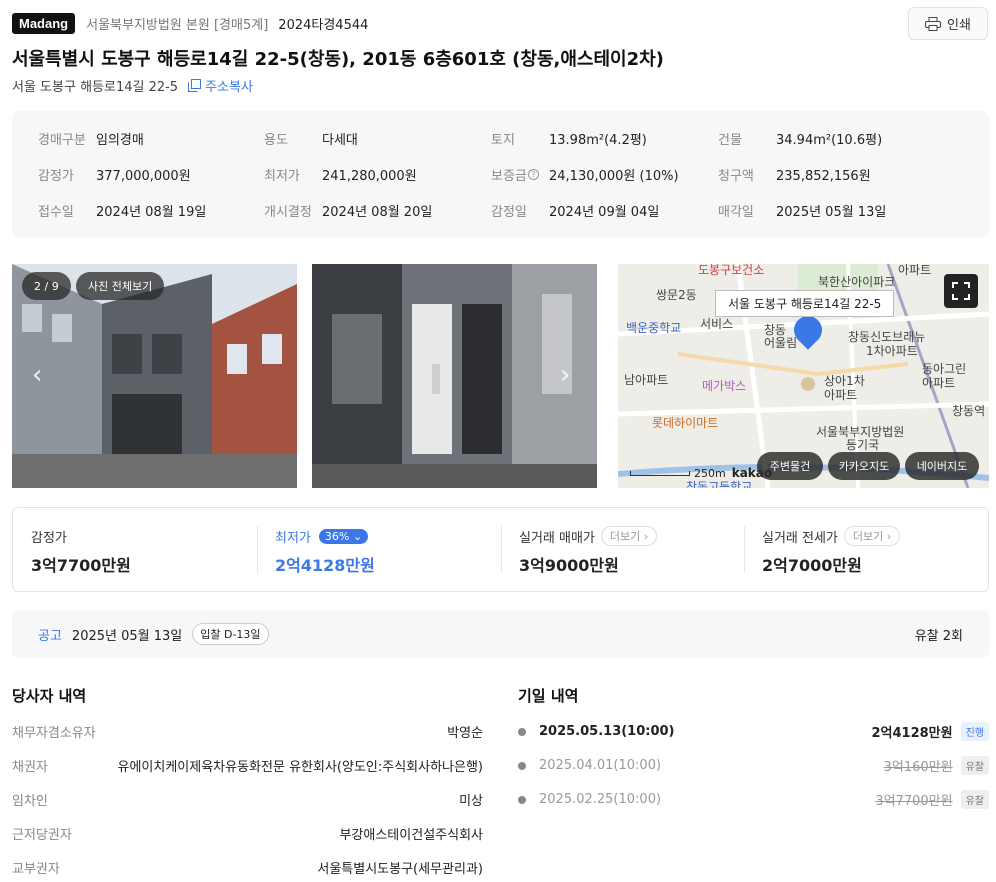  I want to click on info-deposit: 보증금? 24,130,000원 (10%), so click(585, 174).